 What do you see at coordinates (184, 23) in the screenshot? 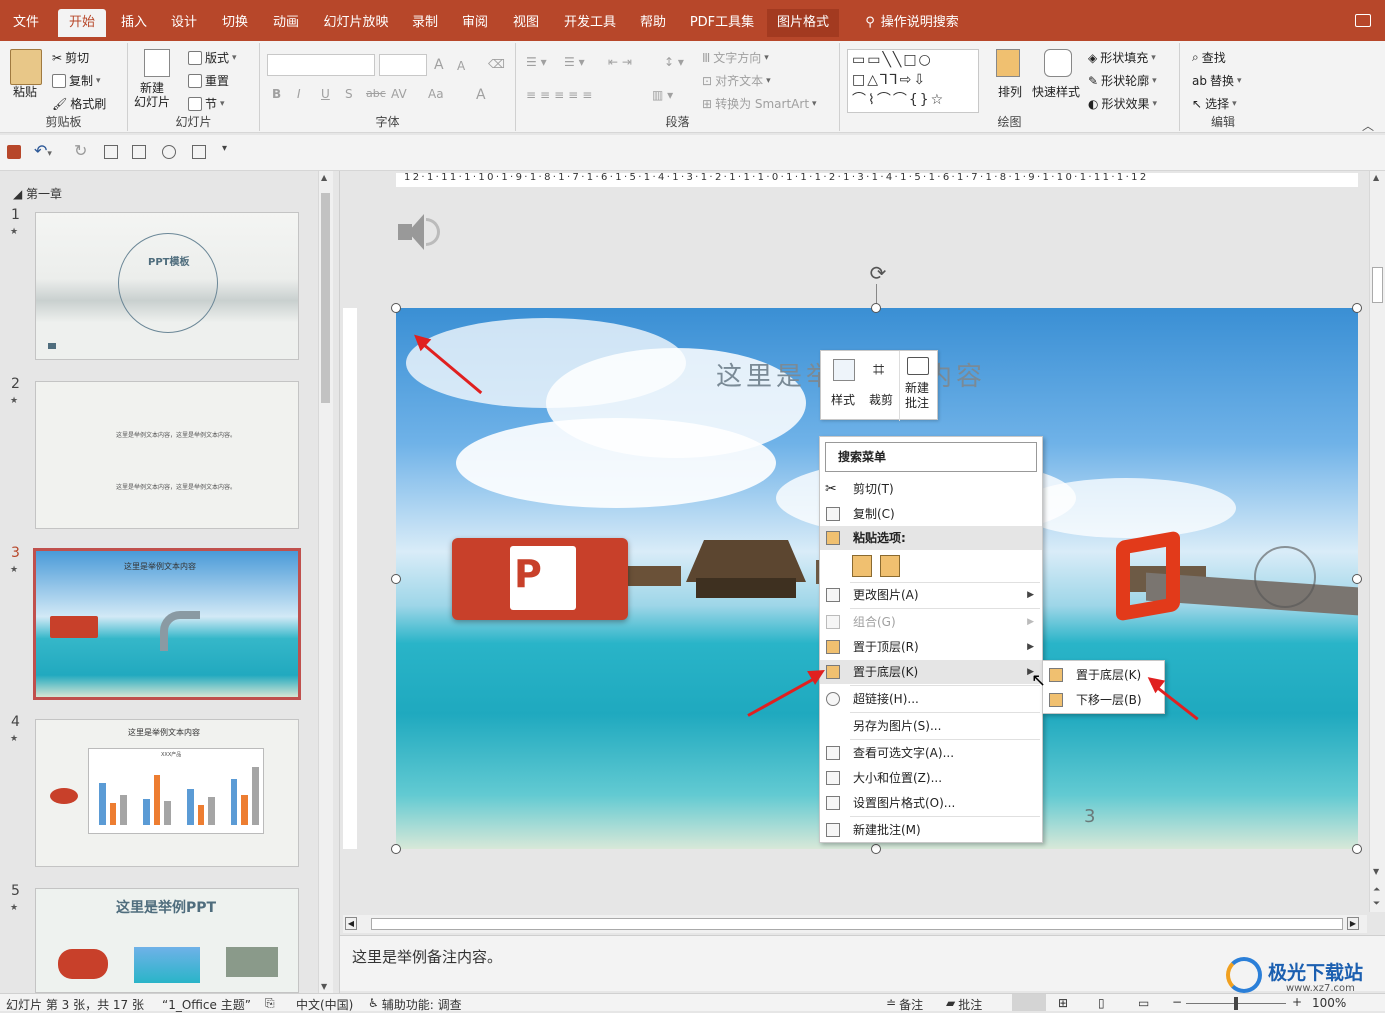
I see `tab-design: 设计` at bounding box center [184, 23].